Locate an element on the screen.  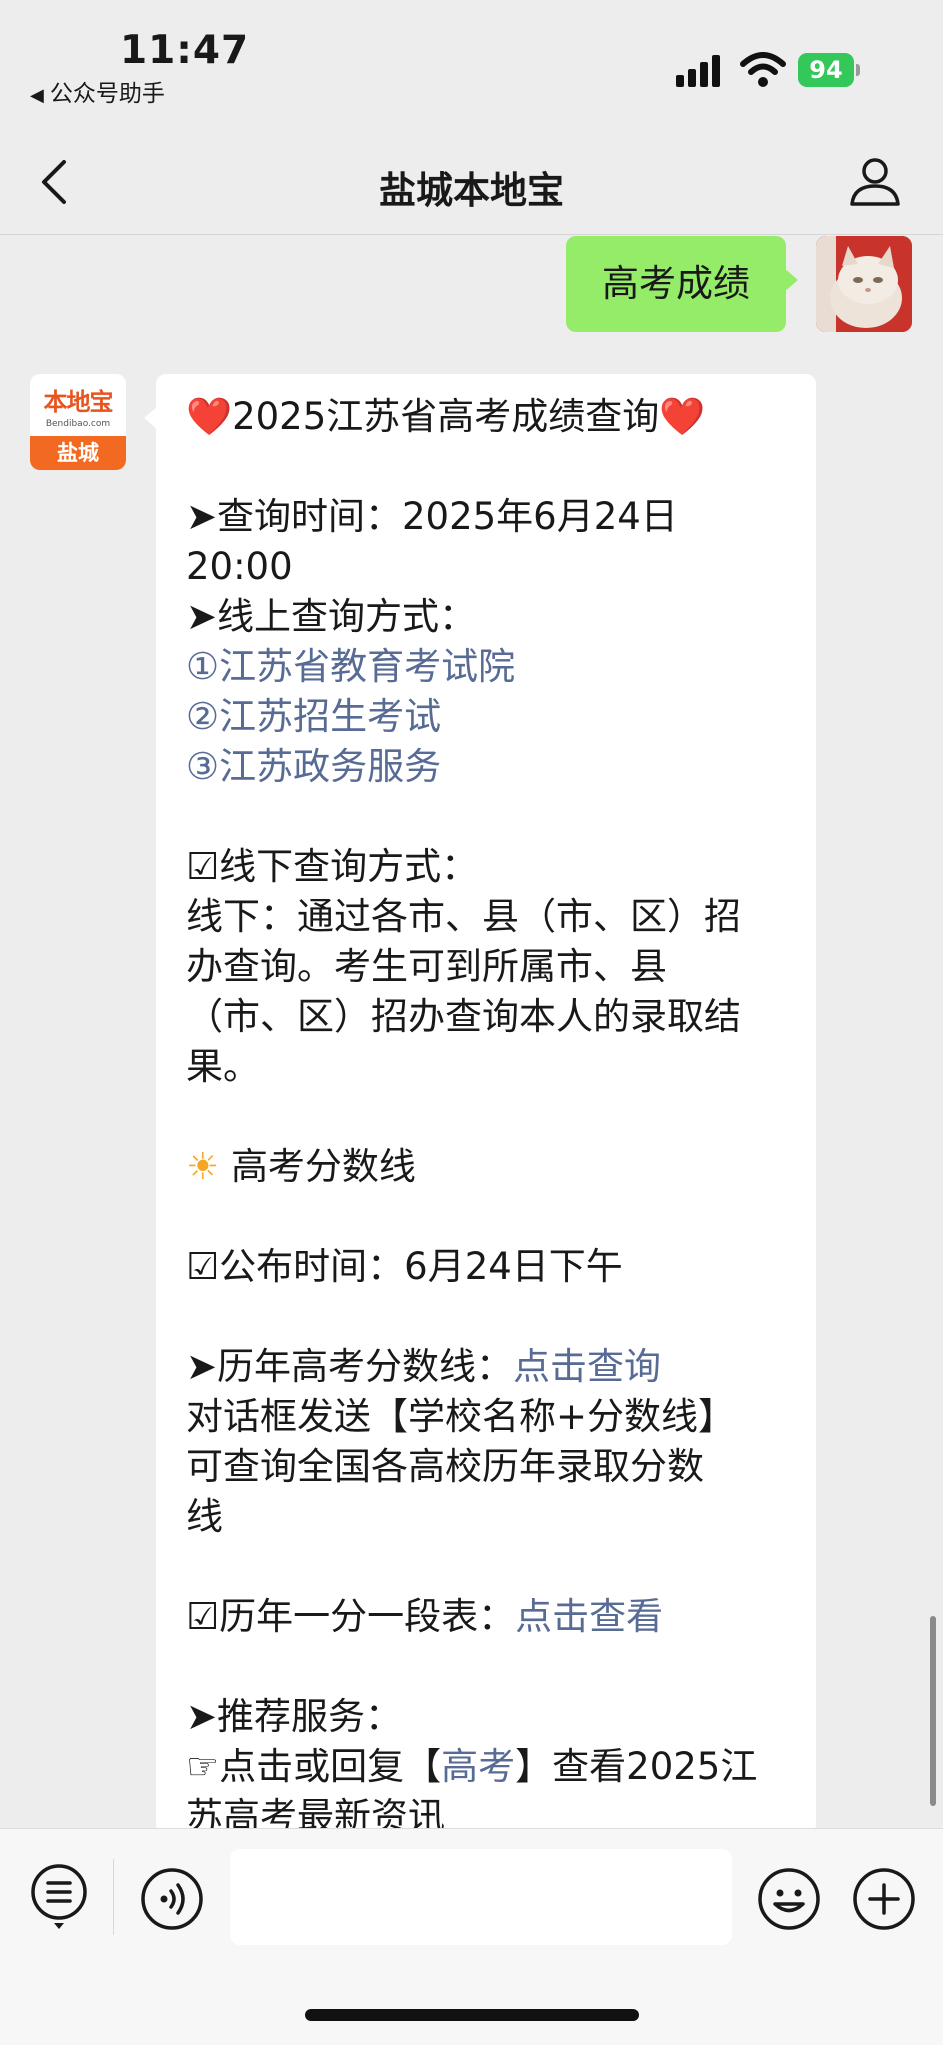
cat-avatar-image is located at coordinates (864, 284).